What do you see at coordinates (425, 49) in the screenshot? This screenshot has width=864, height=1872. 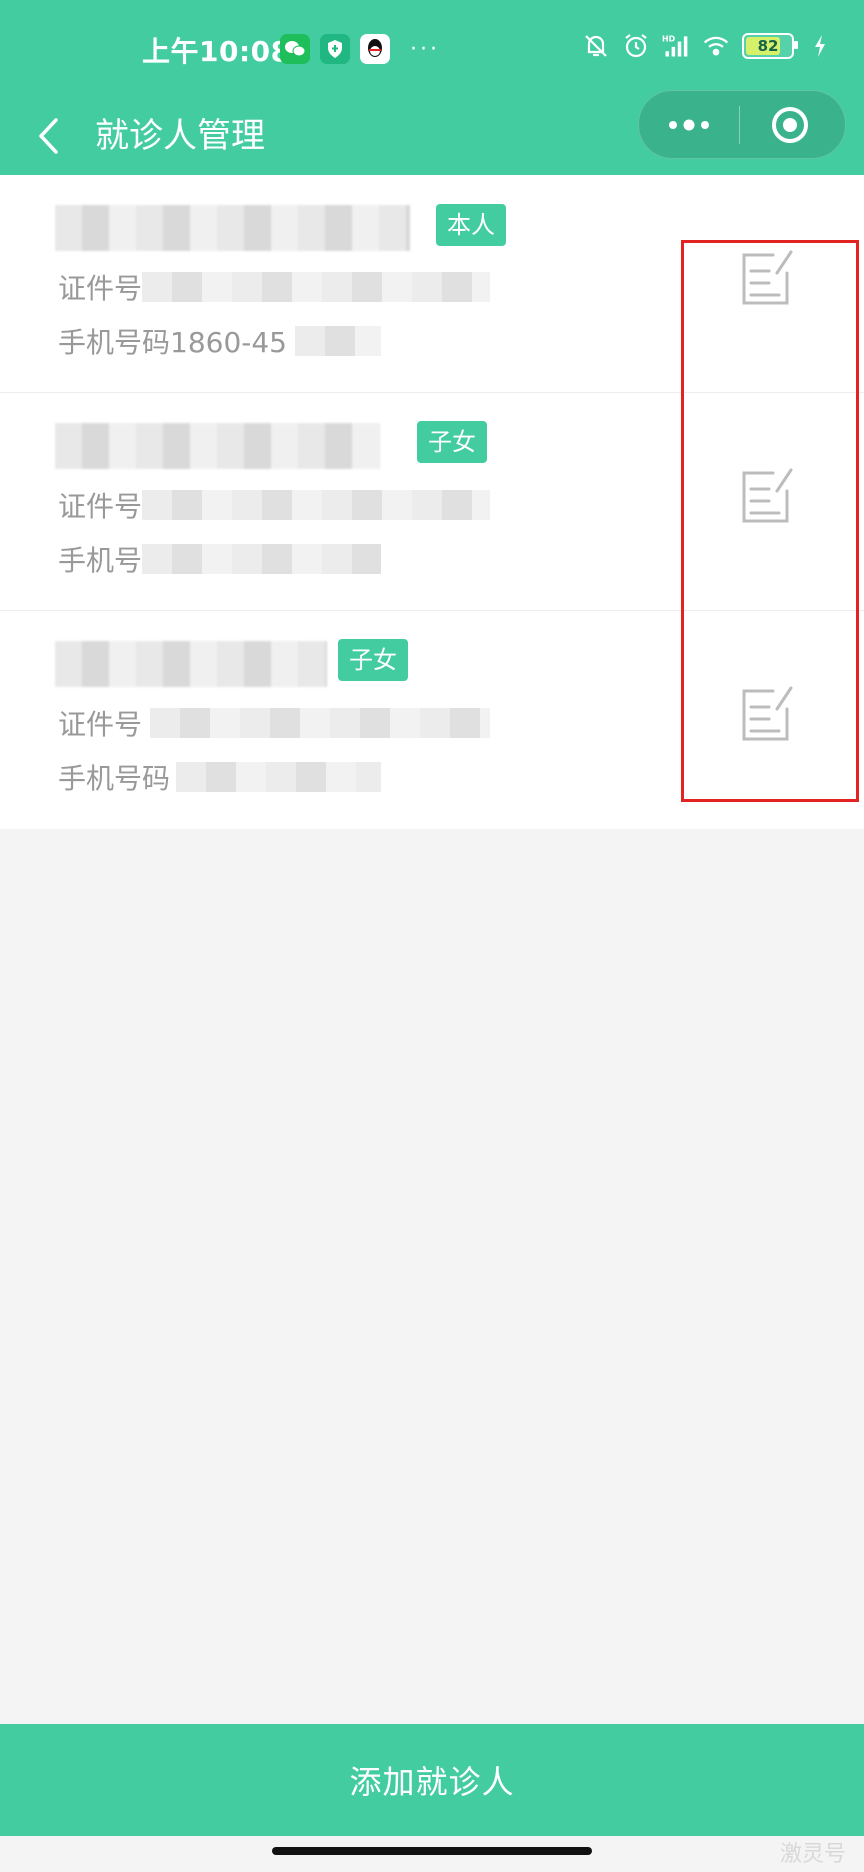 I see `status-more: ···` at bounding box center [425, 49].